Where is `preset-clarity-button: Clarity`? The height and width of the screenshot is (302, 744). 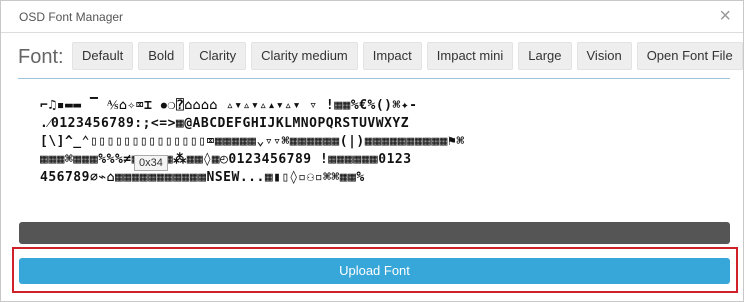 preset-clarity-button: Clarity is located at coordinates (218, 56).